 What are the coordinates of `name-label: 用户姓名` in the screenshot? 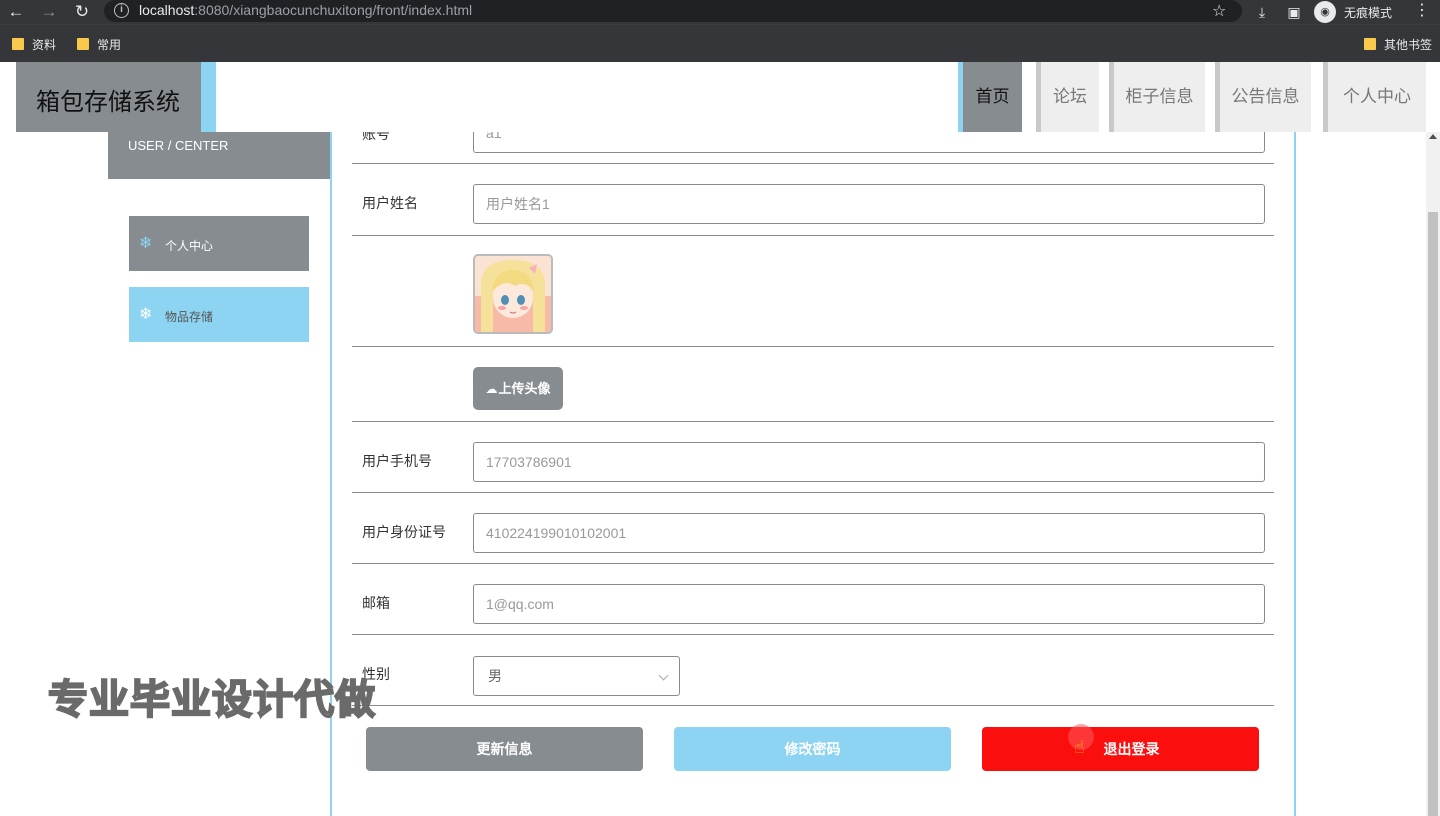 It's located at (390, 203).